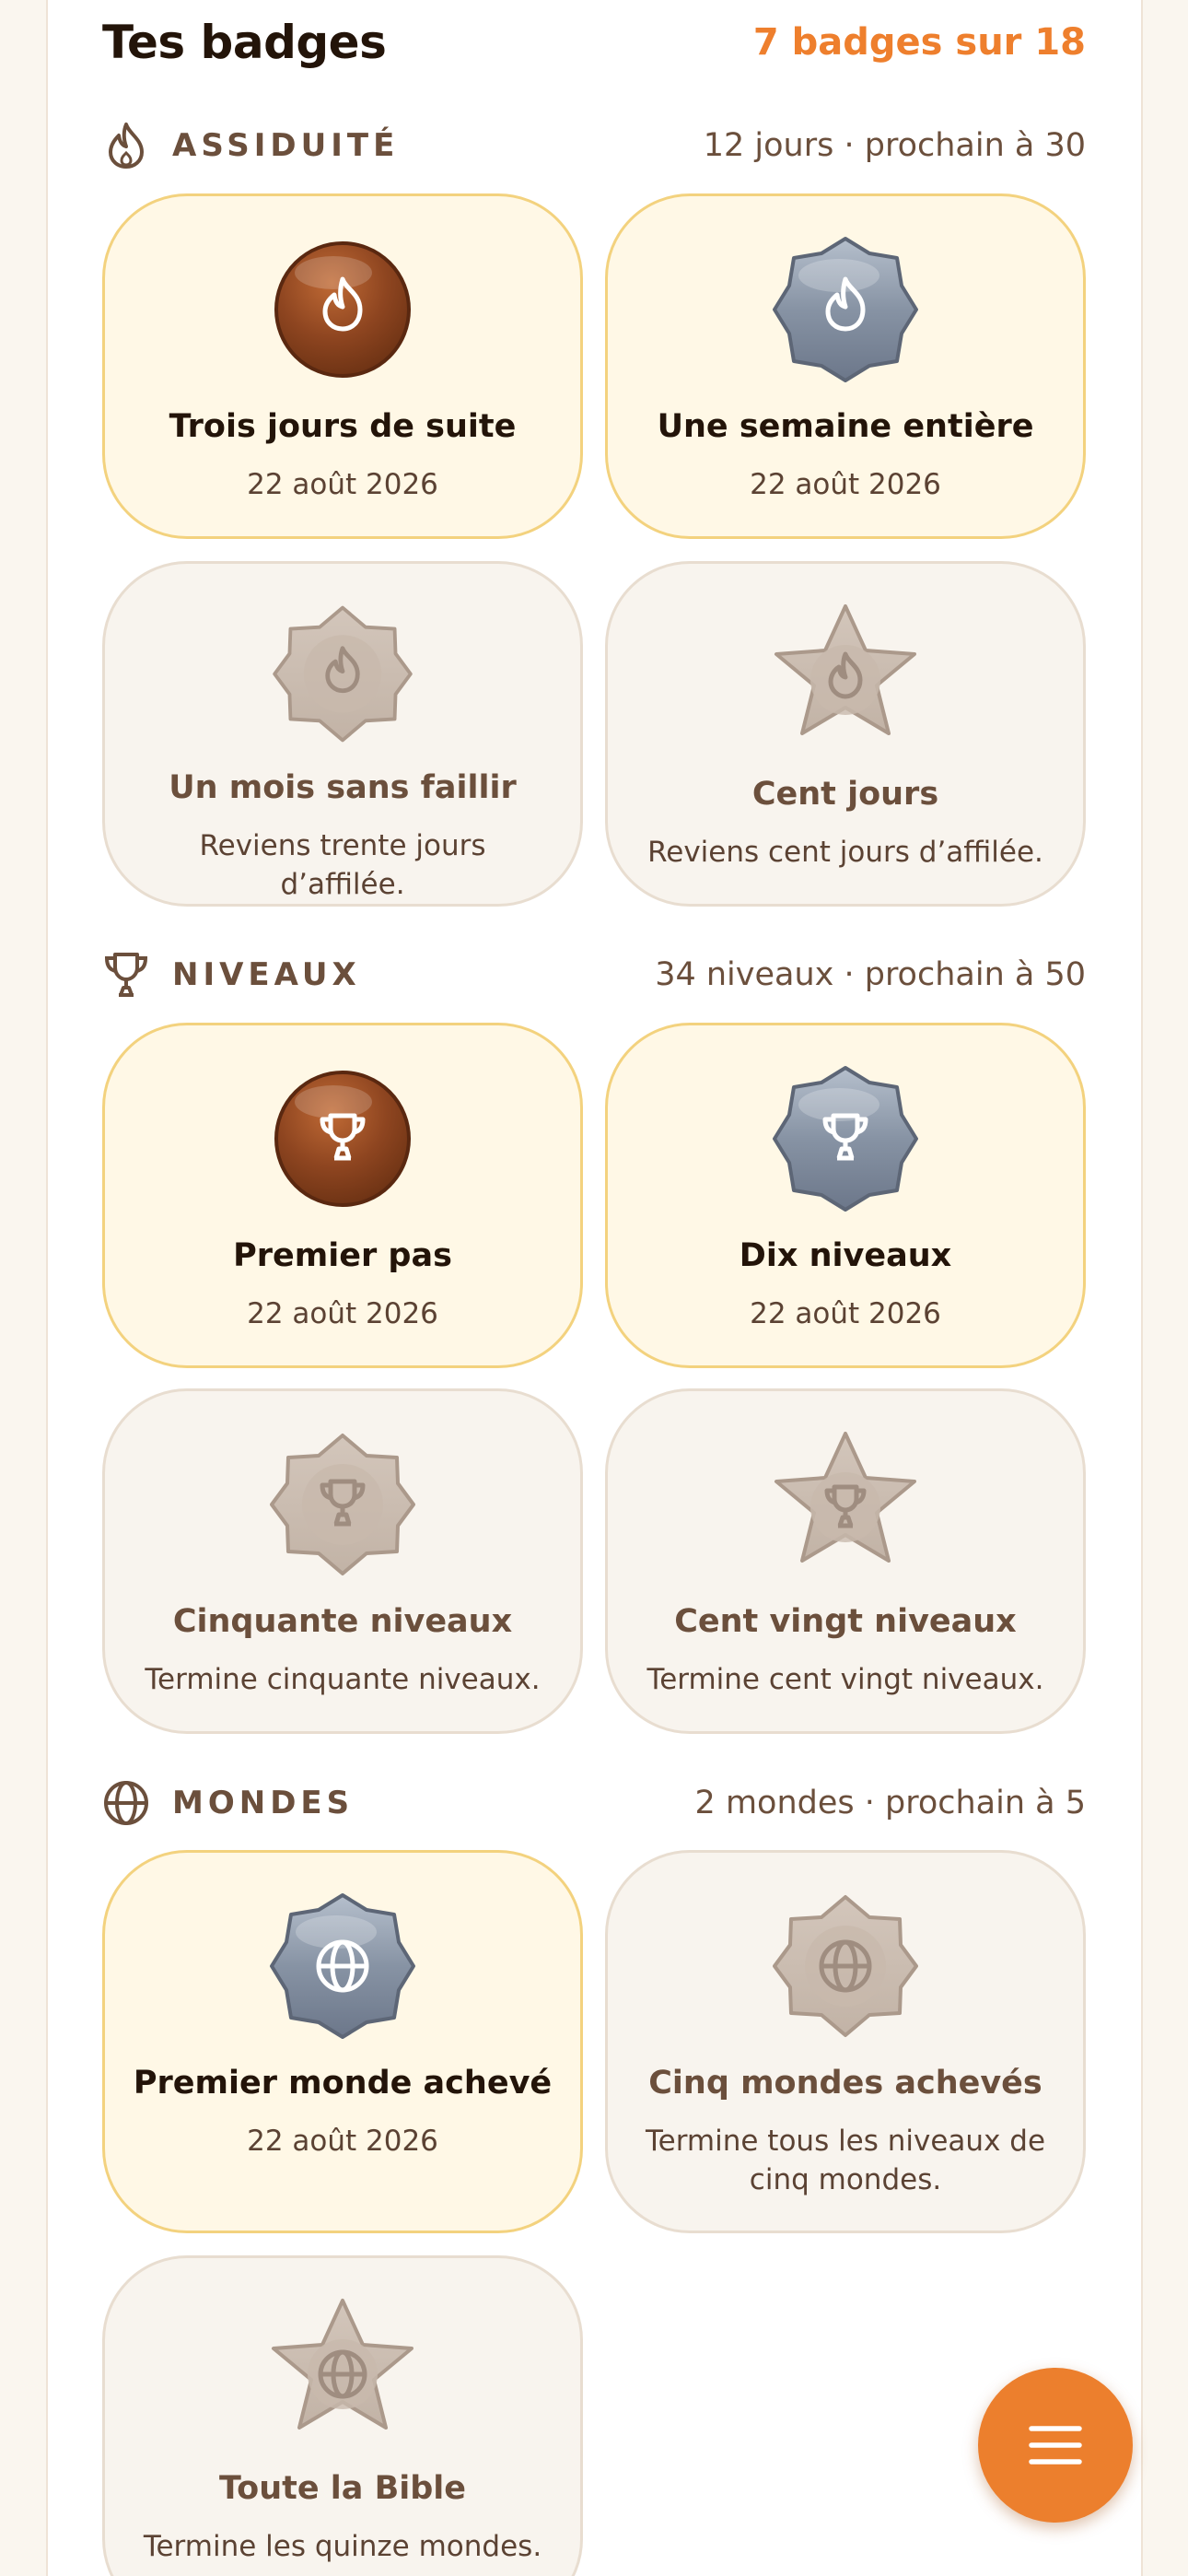  I want to click on badge-card-dix-niveaux: Dix niveaux 22 août 2026, so click(845, 1195).